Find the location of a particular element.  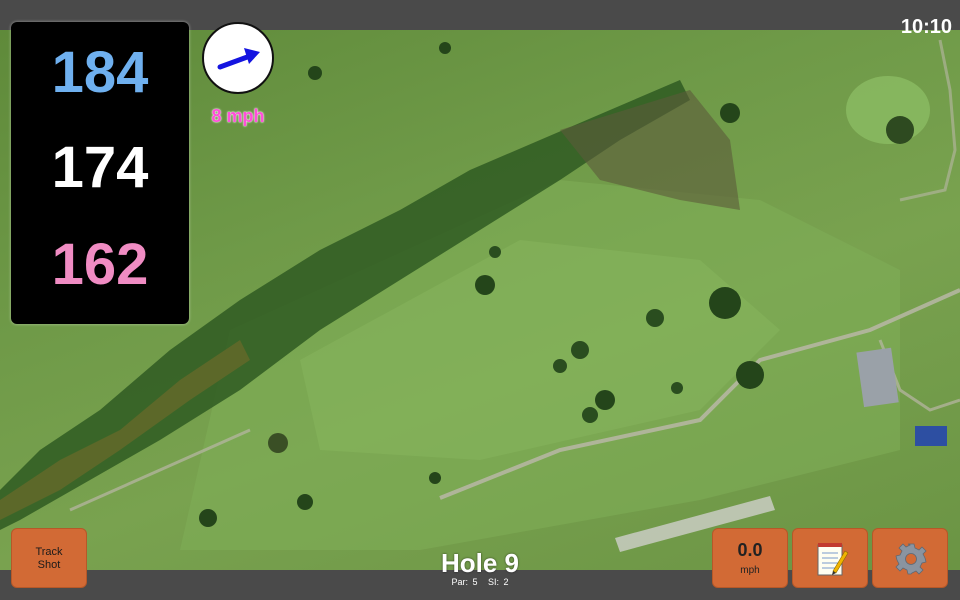

notes-button is located at coordinates (830, 558).